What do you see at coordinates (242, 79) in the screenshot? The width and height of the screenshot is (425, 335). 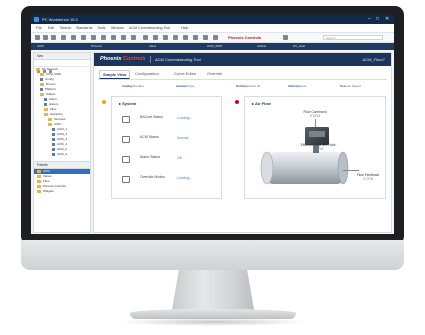 I see `tab-underline` at bounding box center [242, 79].